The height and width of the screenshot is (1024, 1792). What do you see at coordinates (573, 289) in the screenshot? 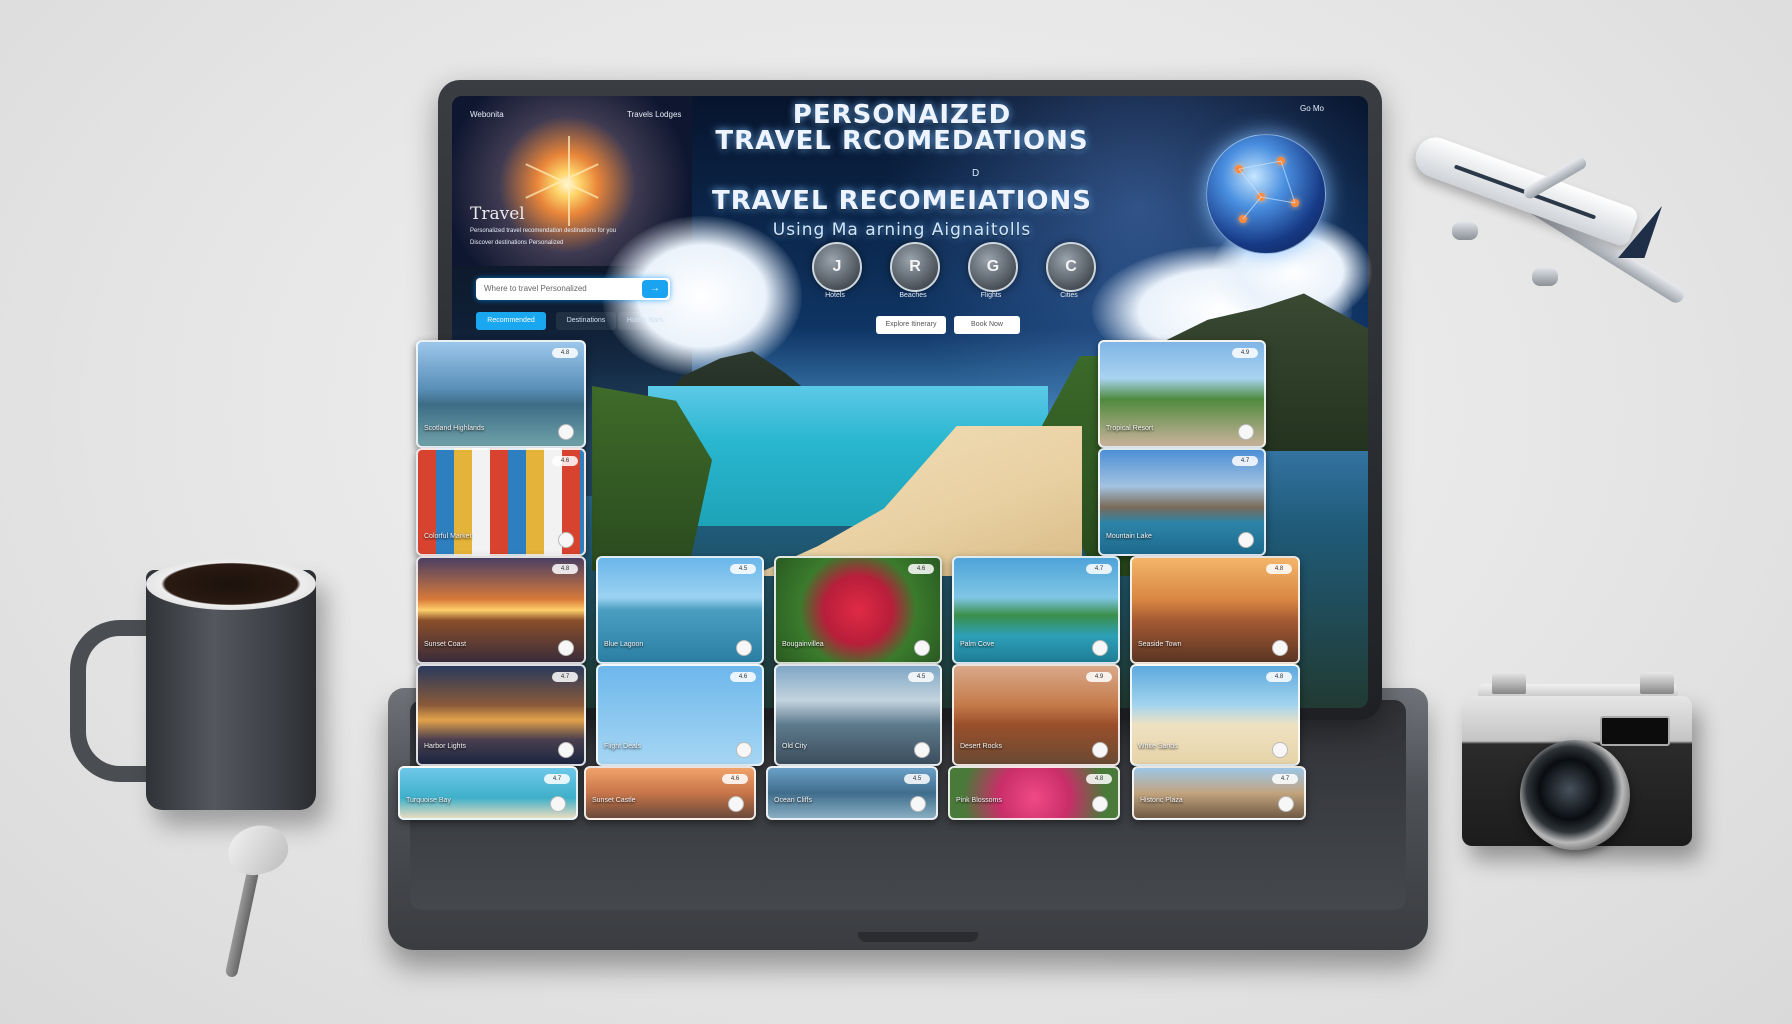
I see `search-input: Where to travel Personalized →` at bounding box center [573, 289].